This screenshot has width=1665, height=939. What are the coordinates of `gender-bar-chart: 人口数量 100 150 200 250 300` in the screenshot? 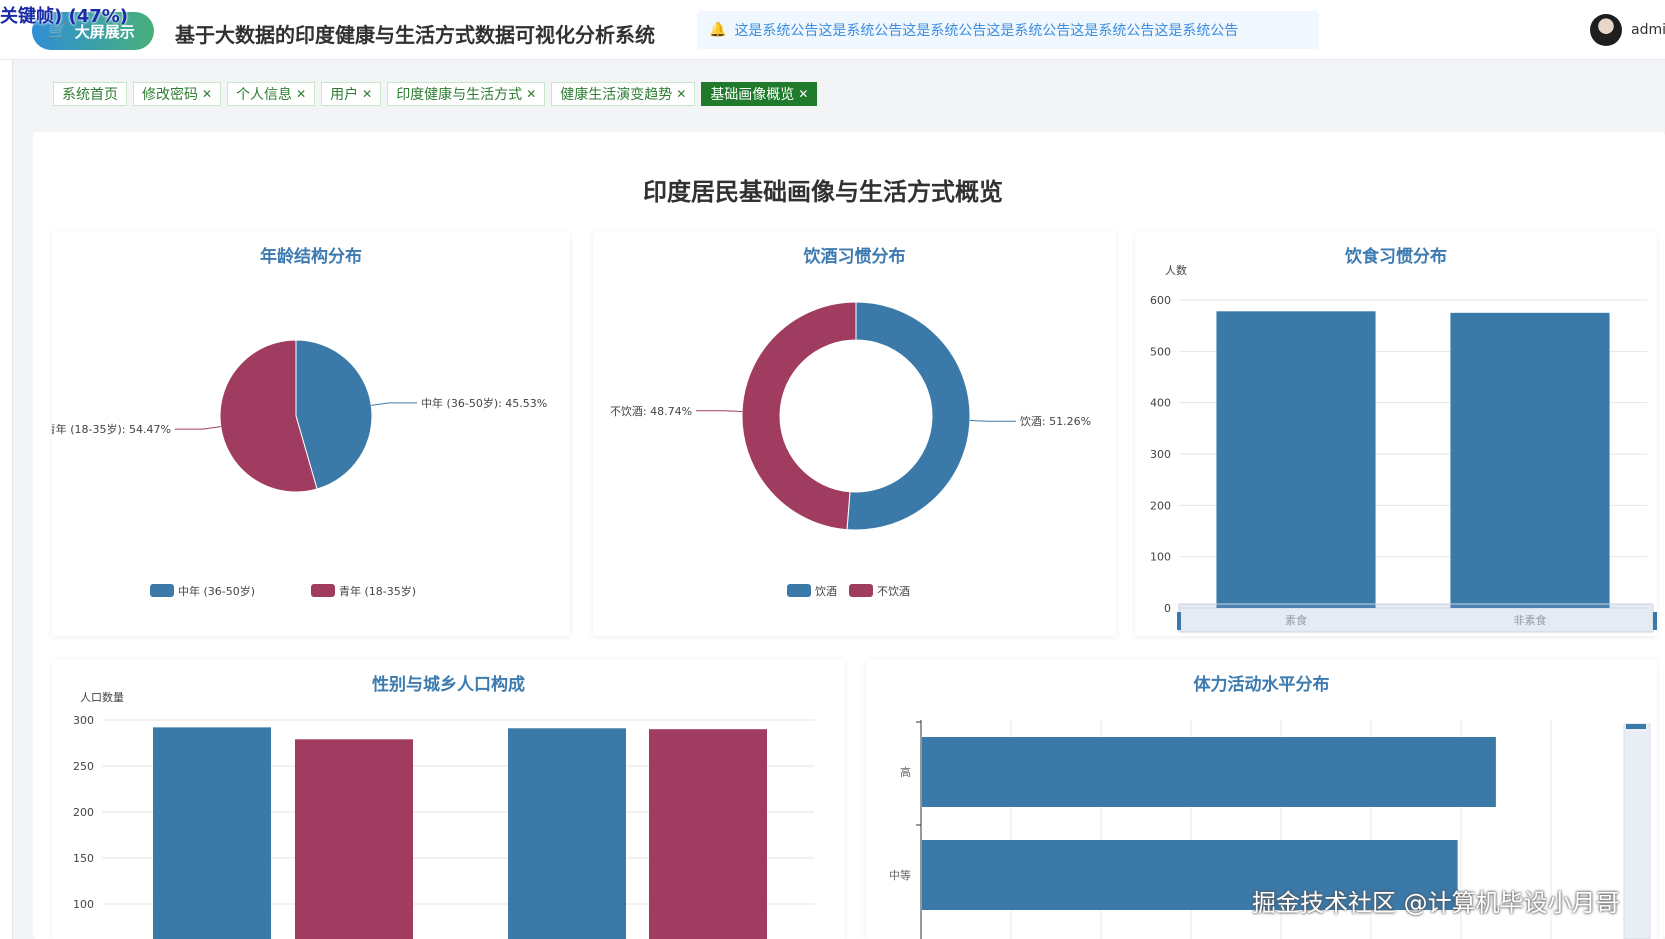 It's located at (443, 815).